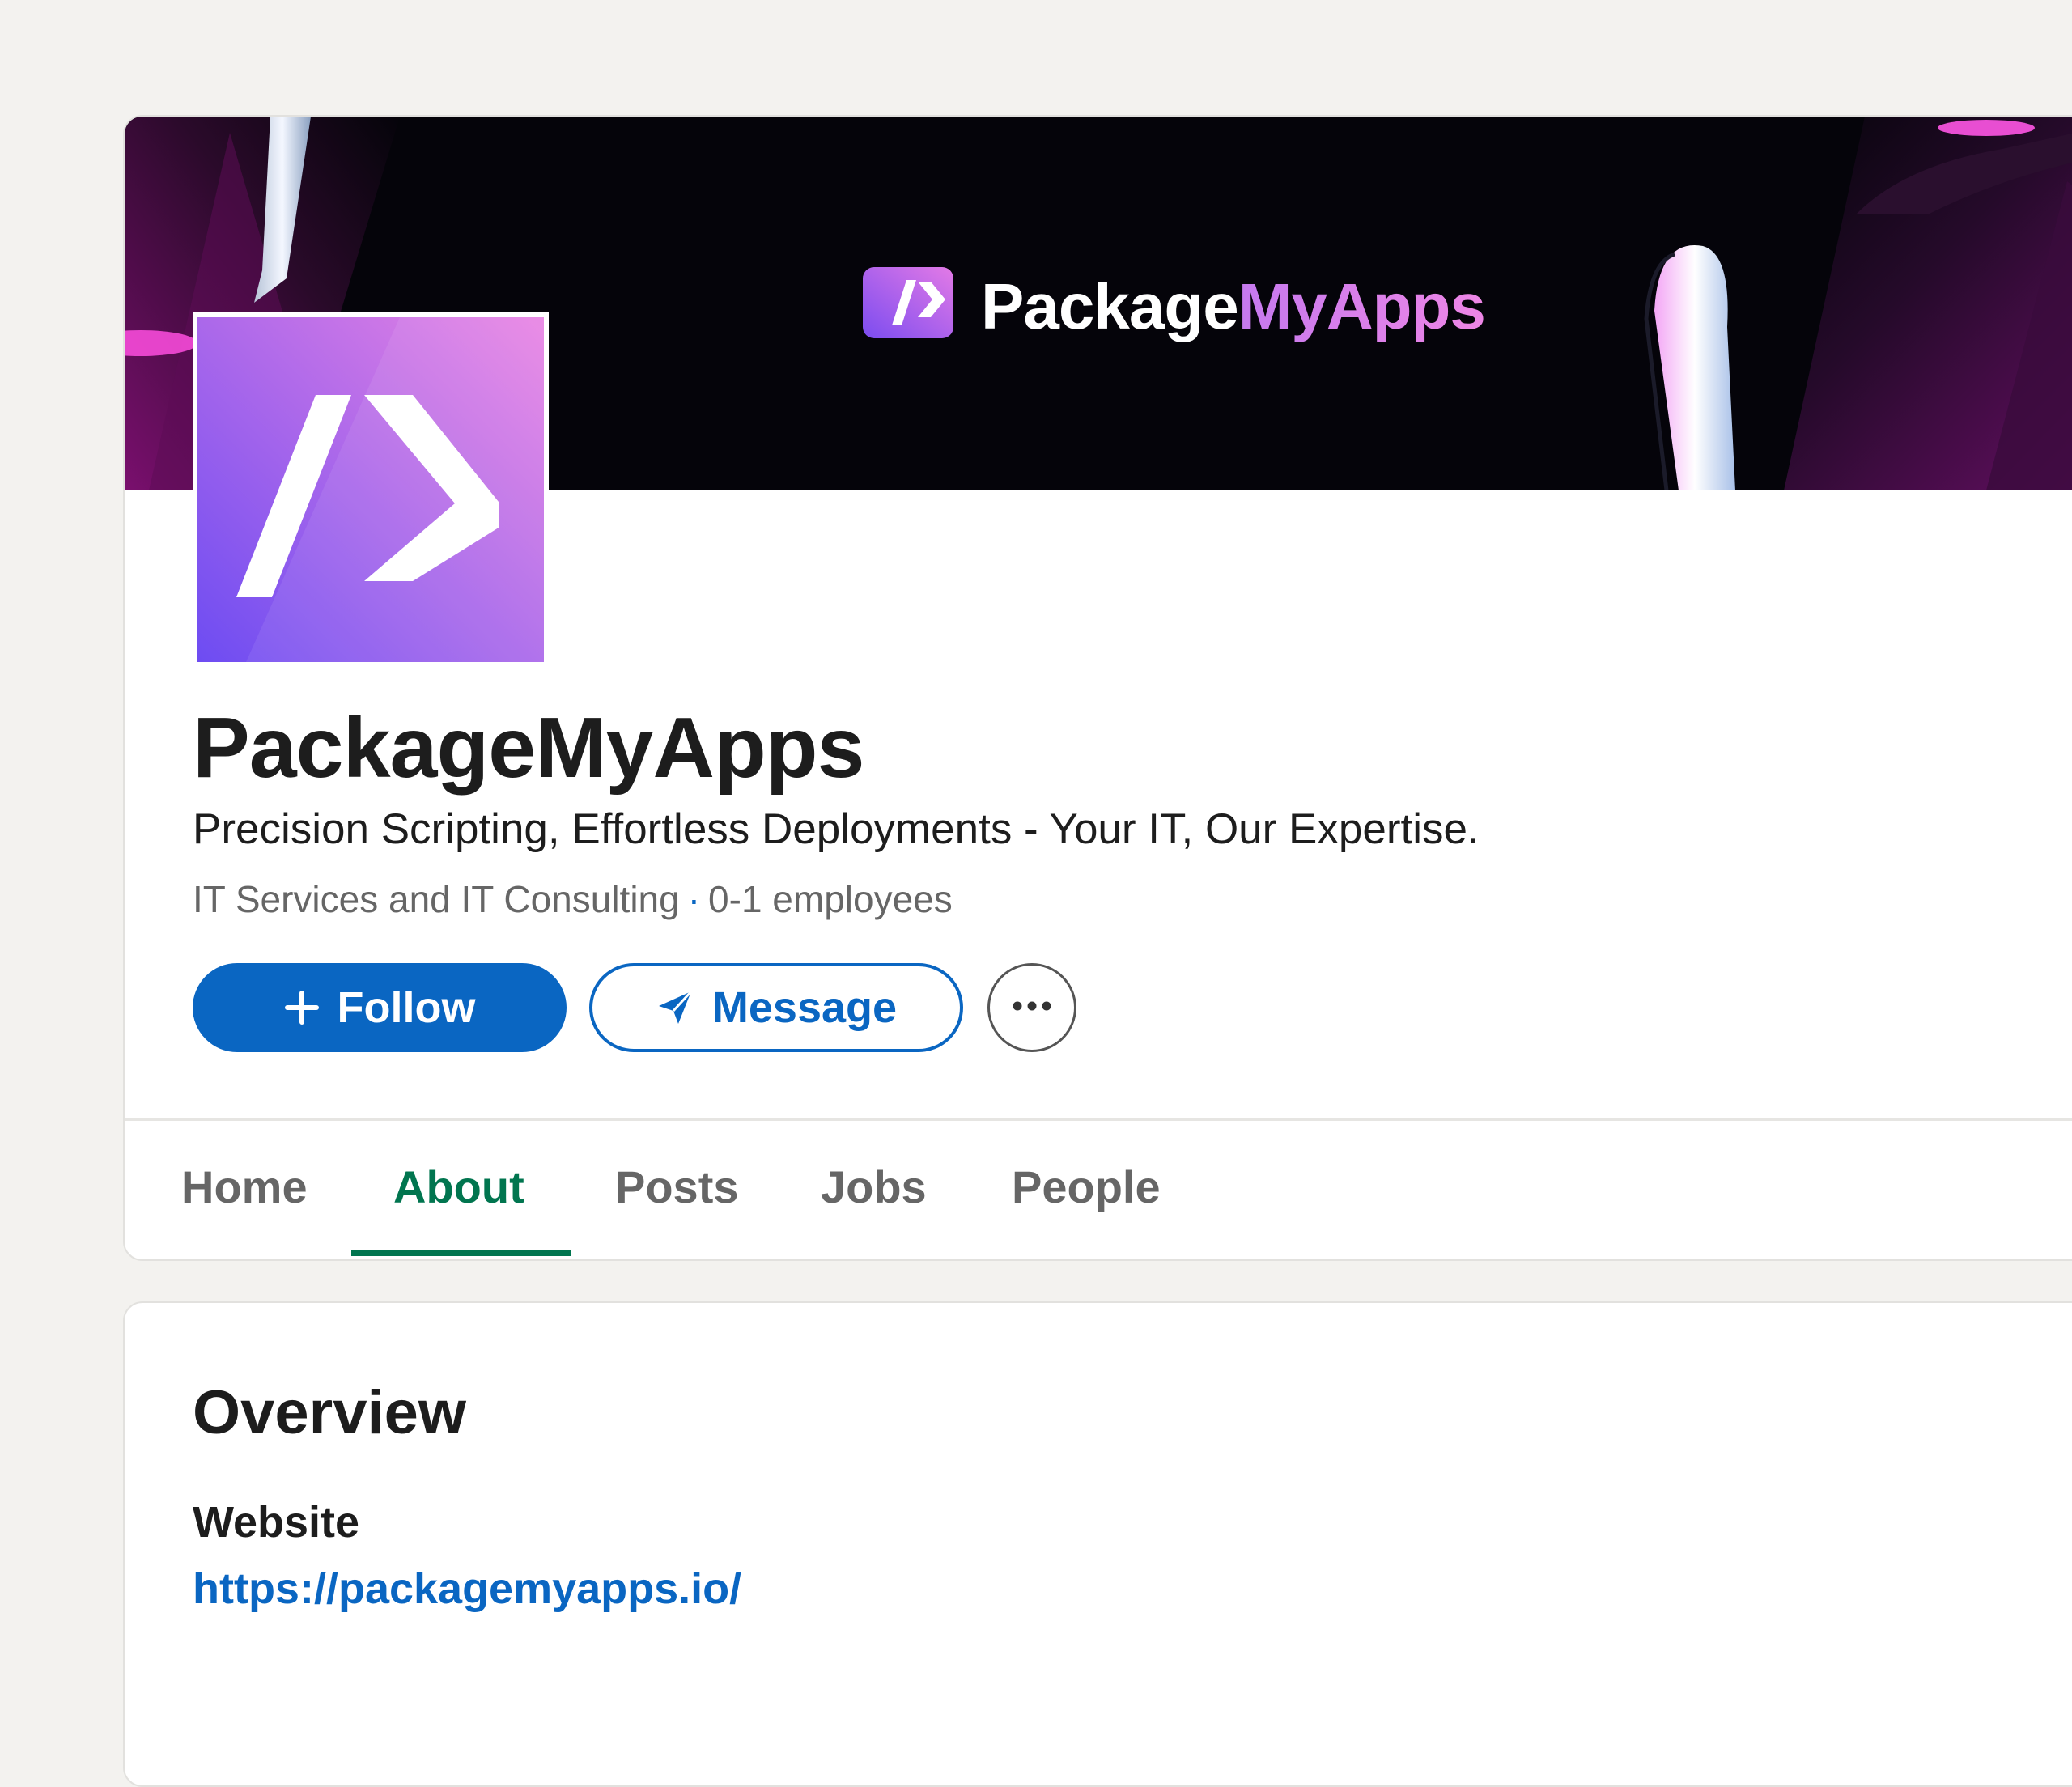  Describe the element at coordinates (436, 899) in the screenshot. I see `company-industry: IT Services and IT Consulting` at that location.